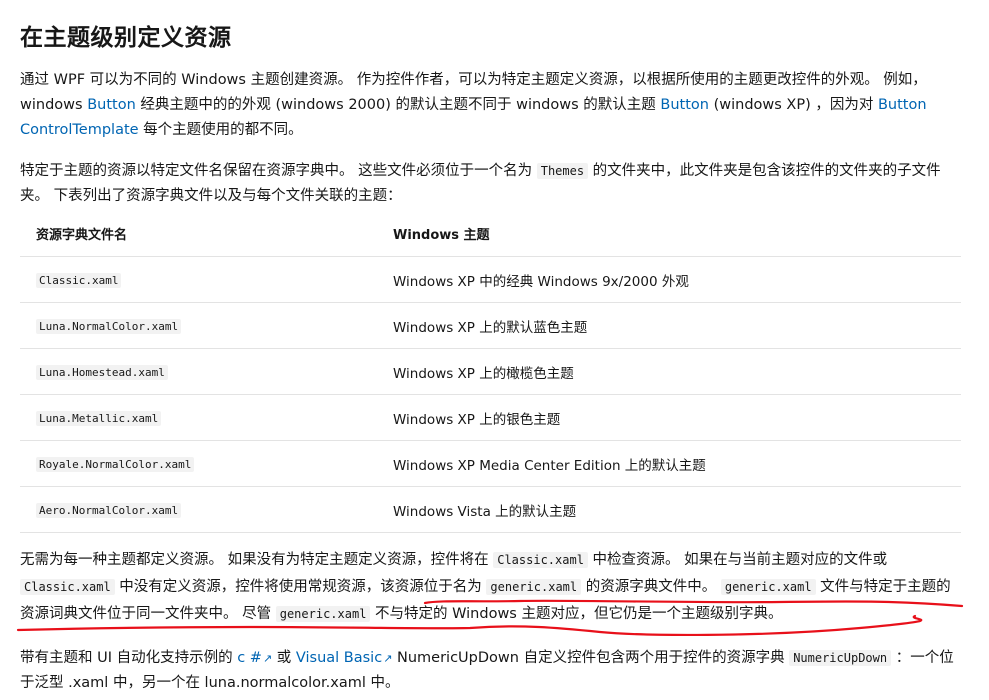 This screenshot has height=700, width=989. Describe the element at coordinates (669, 463) in the screenshot. I see `cell-theme: Windows XP Media Center Edition 上的默认主题` at that location.